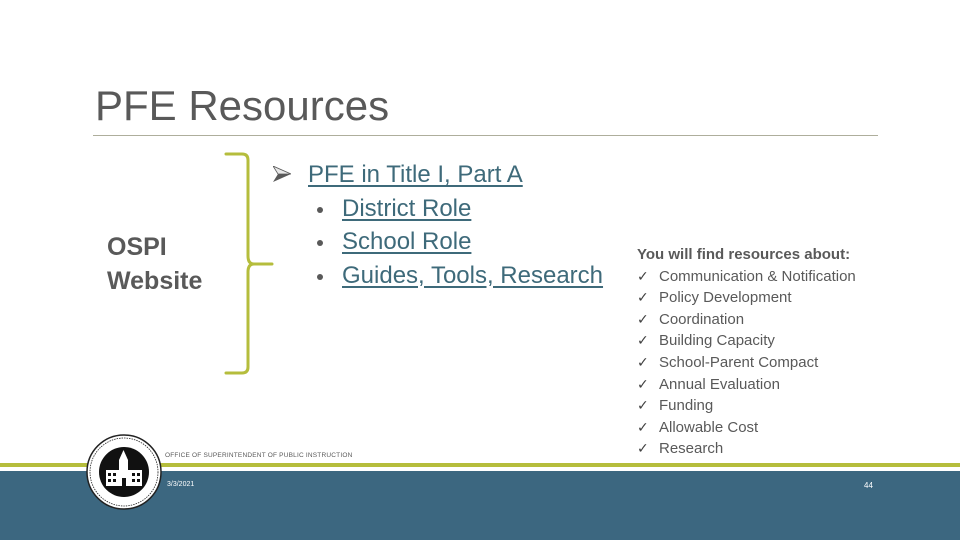  What do you see at coordinates (746, 449) in the screenshot?
I see `list-item: ✓ Research` at bounding box center [746, 449].